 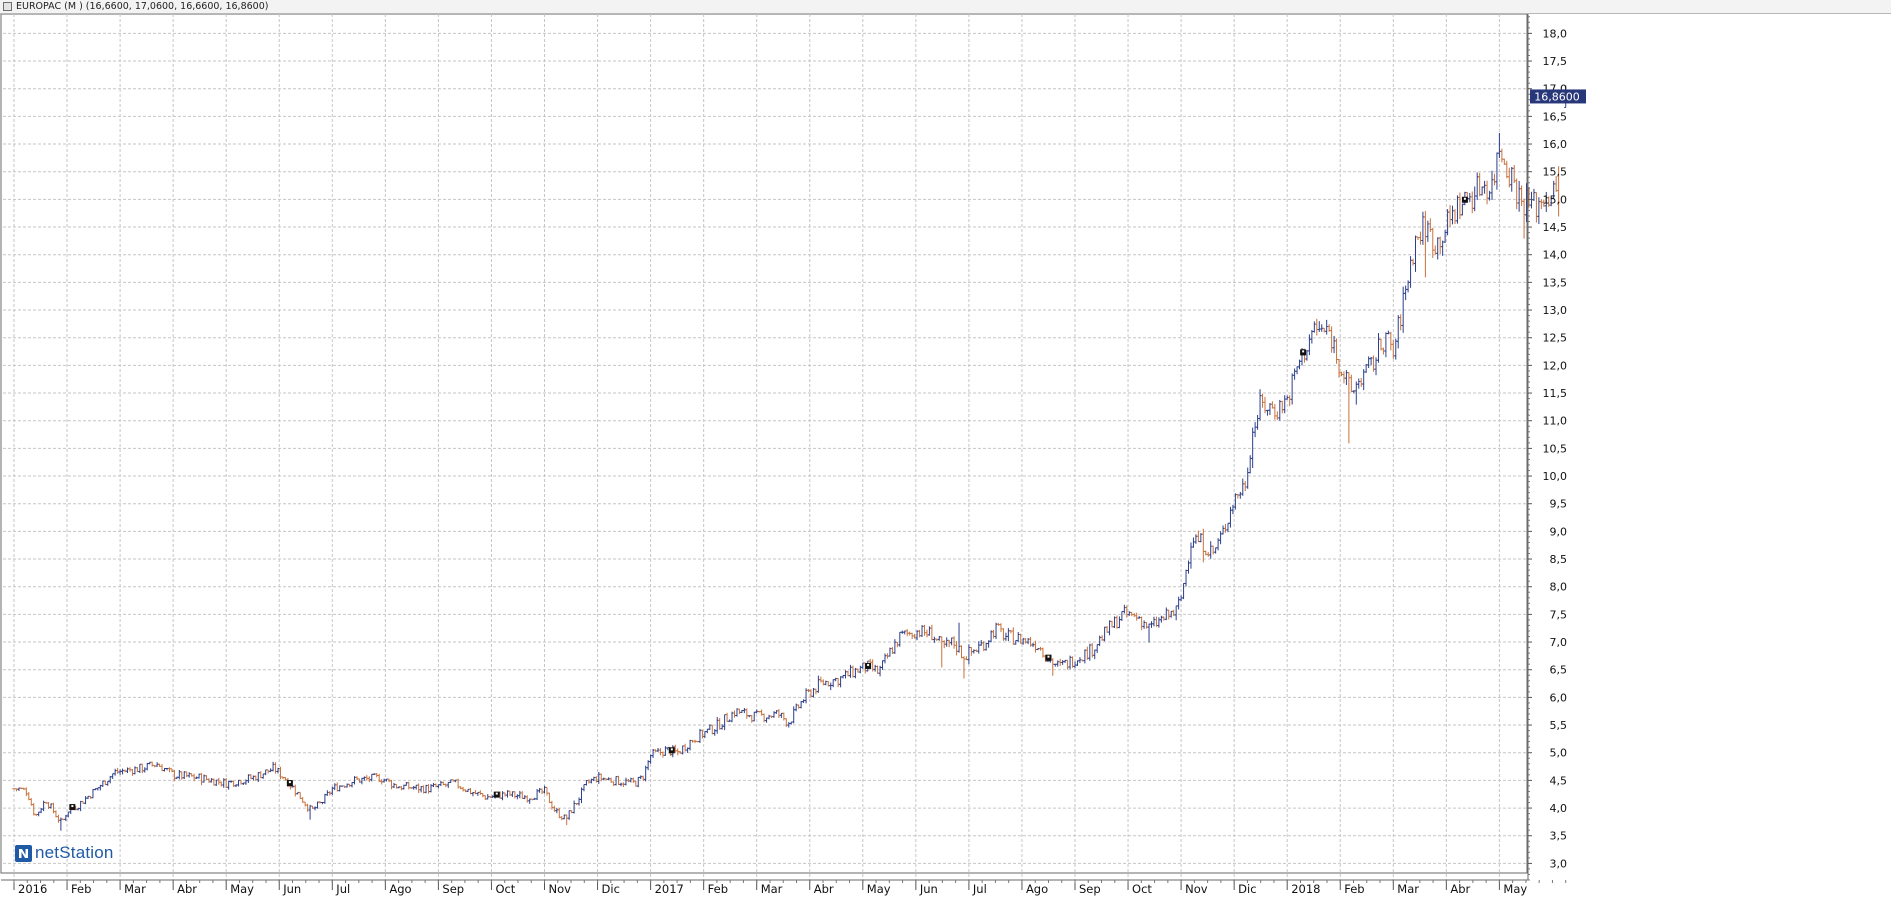 What do you see at coordinates (1555, 255) in the screenshot?
I see `y-tick-label: 14,0` at bounding box center [1555, 255].